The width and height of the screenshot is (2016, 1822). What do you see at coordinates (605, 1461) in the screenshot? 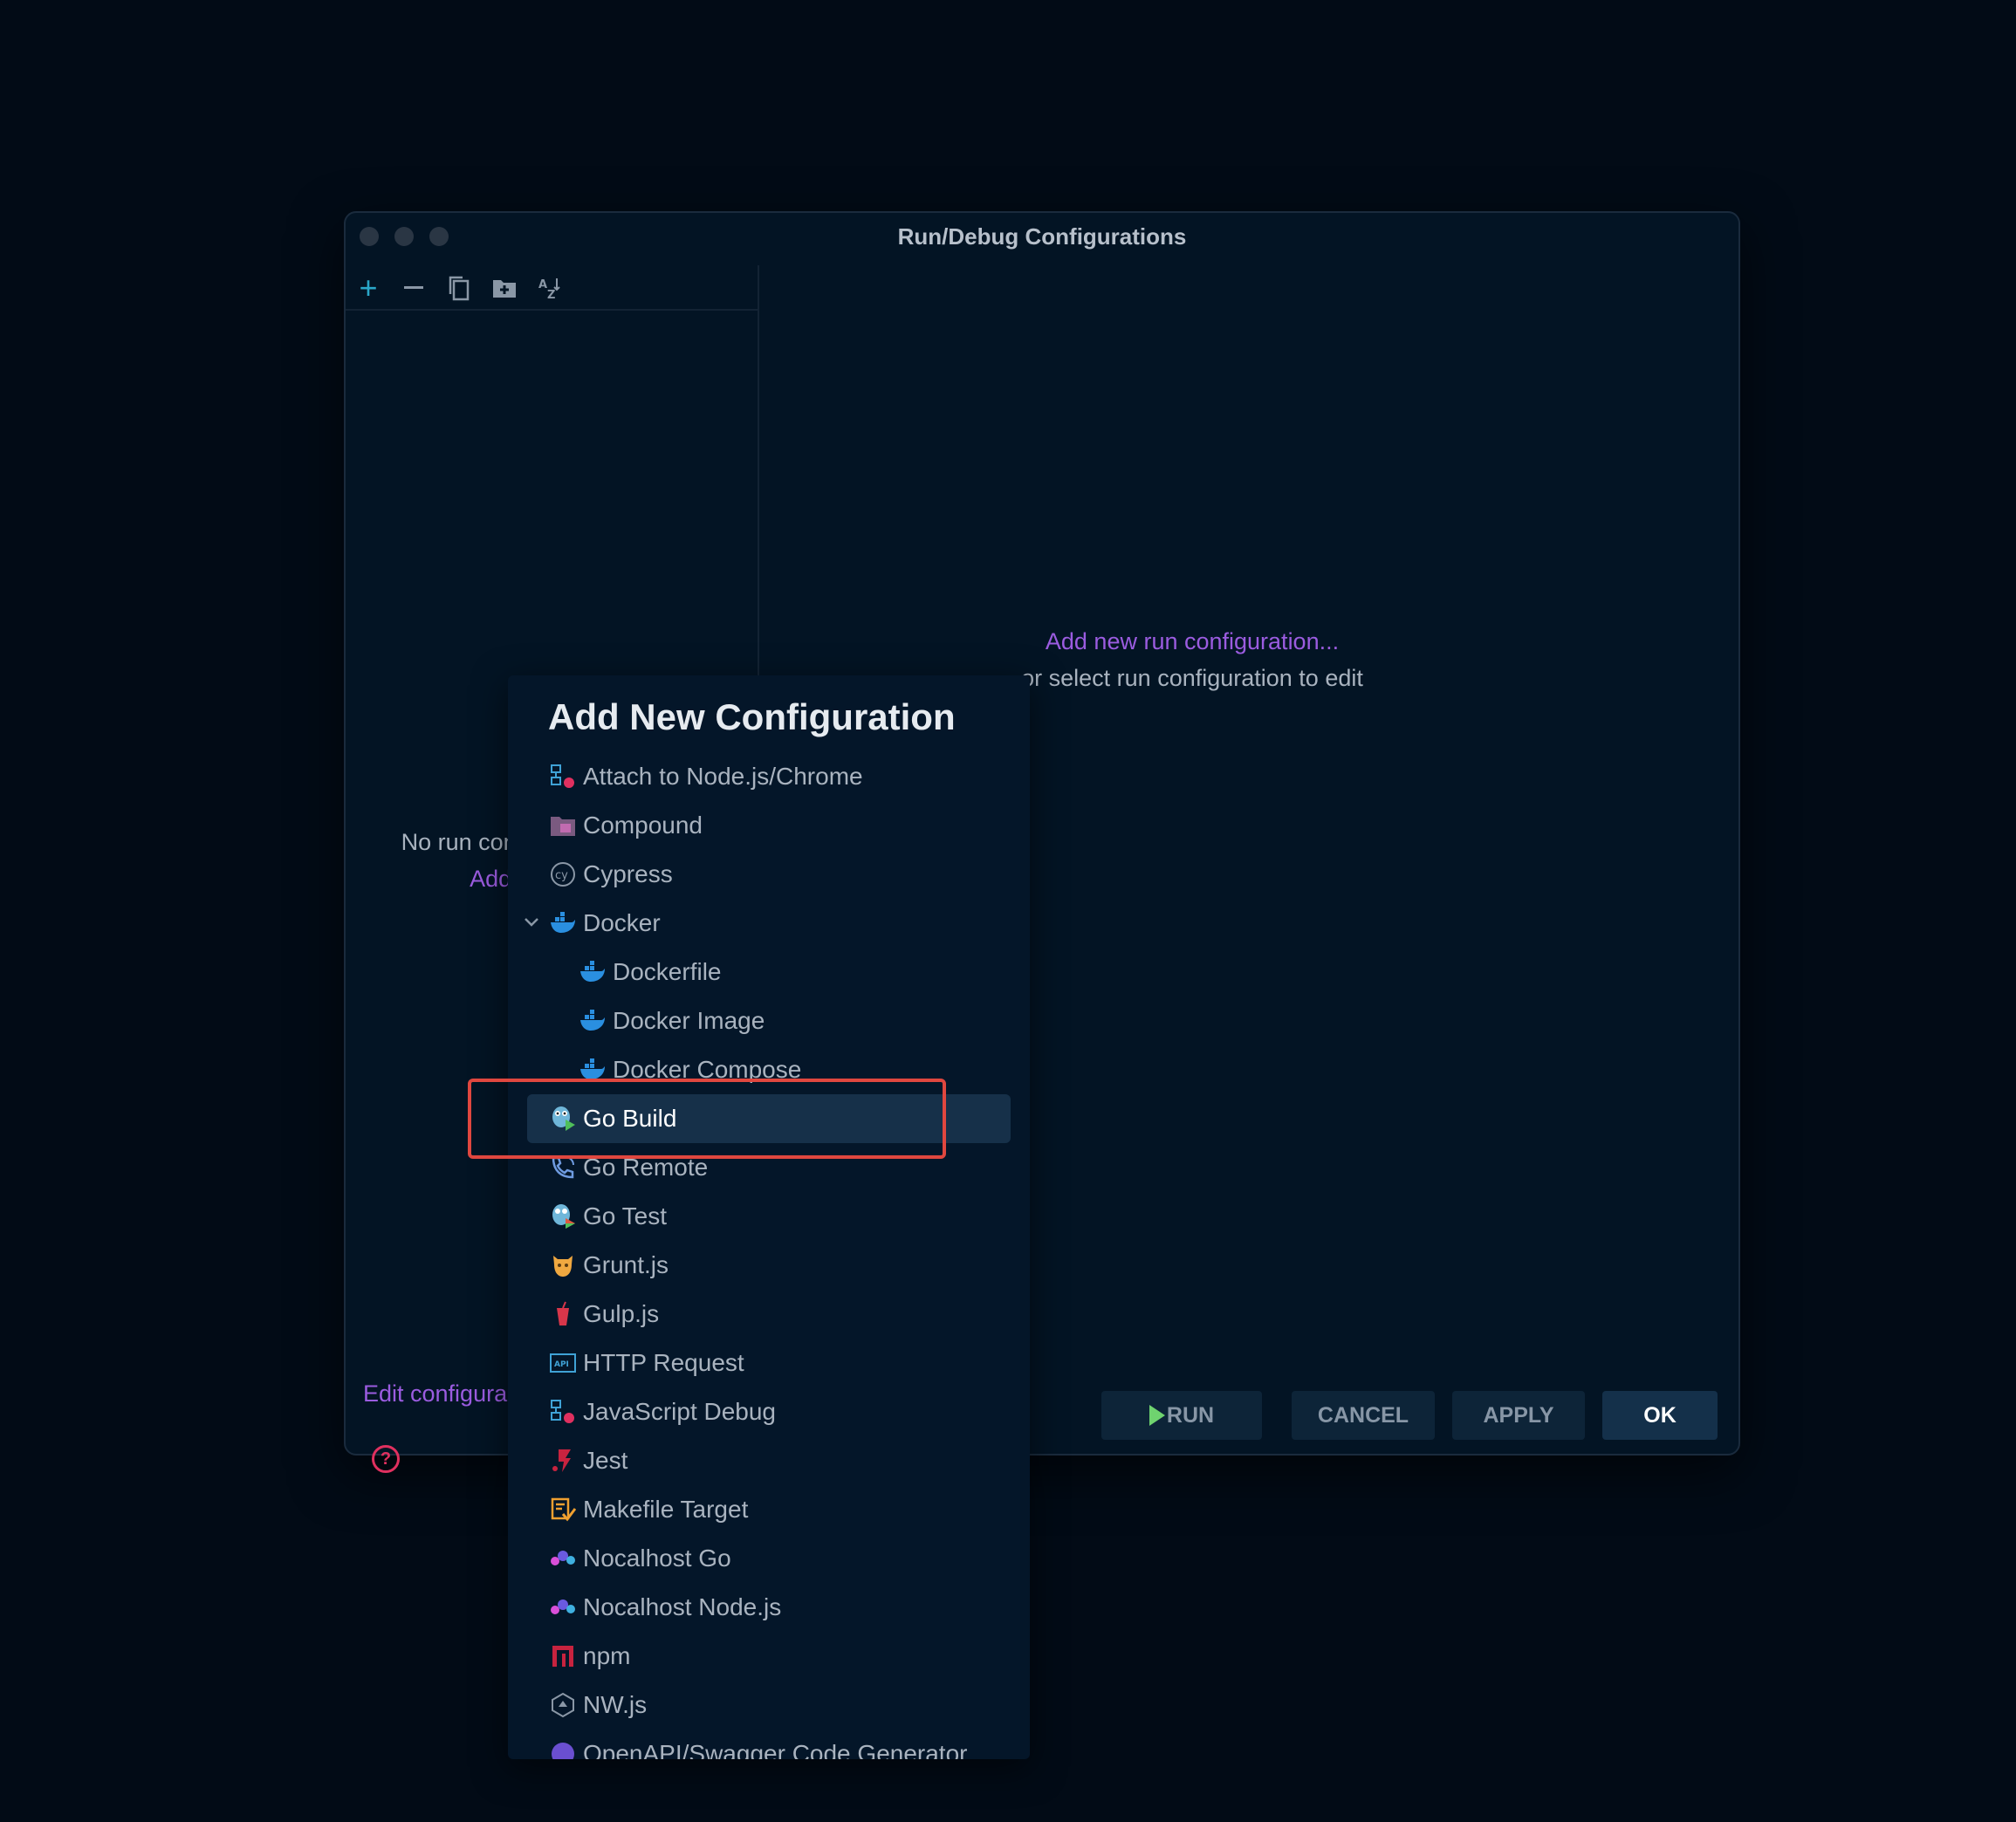
I see `list-item-label: Jest` at bounding box center [605, 1461].